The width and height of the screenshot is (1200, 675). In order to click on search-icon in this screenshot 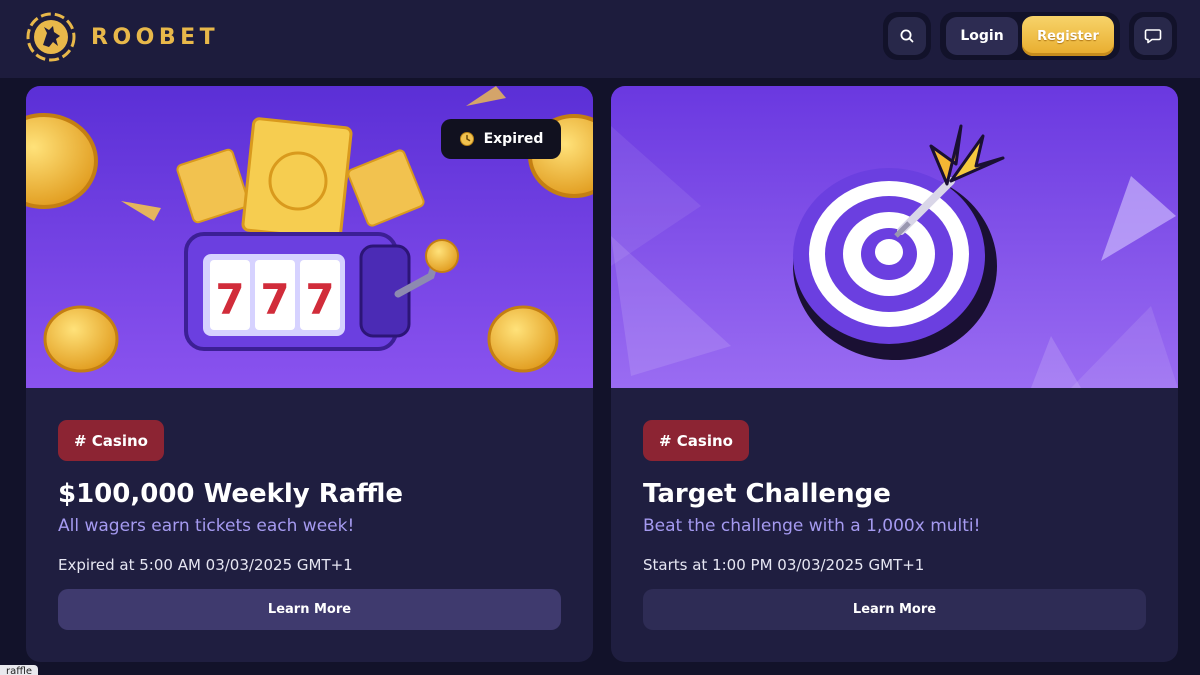, I will do `click(907, 36)`.